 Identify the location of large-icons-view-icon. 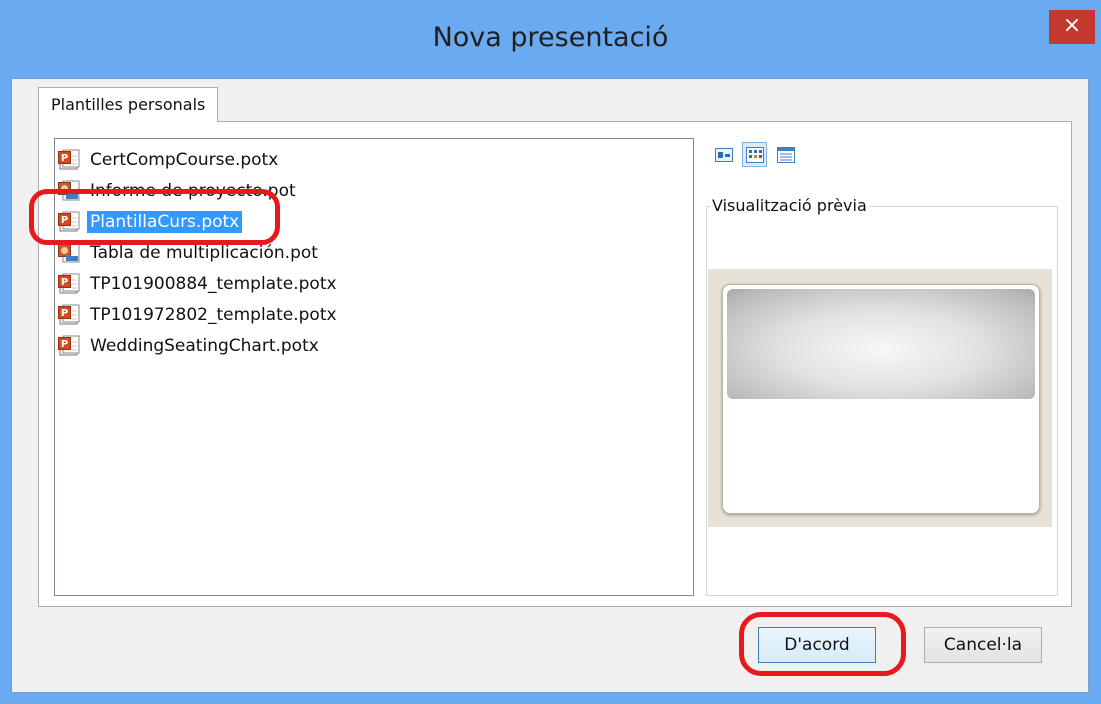
(723, 154).